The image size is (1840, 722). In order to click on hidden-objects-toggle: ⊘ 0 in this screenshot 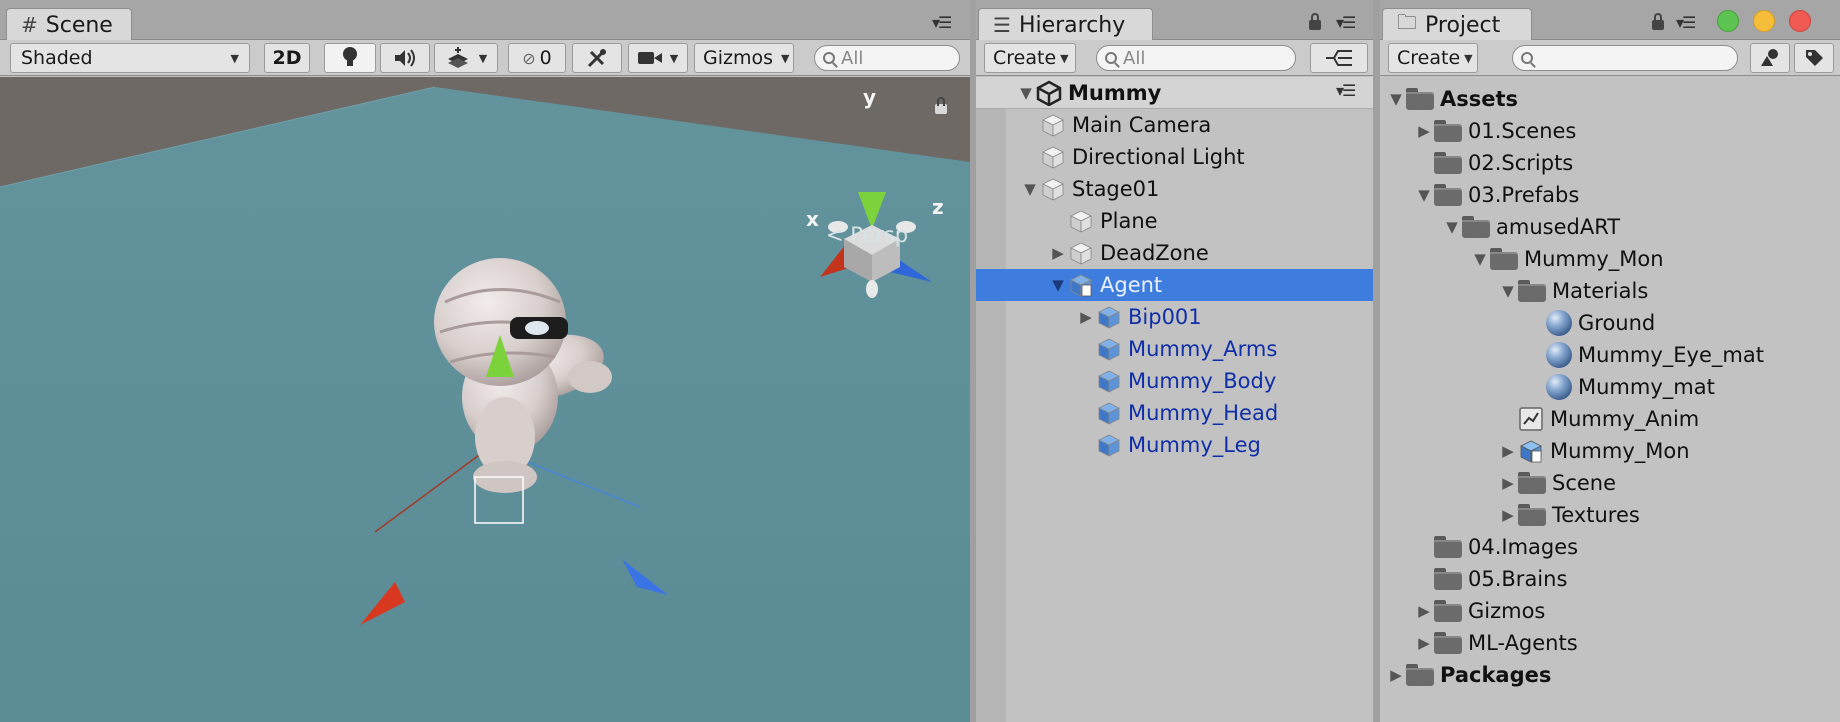, I will do `click(537, 58)`.